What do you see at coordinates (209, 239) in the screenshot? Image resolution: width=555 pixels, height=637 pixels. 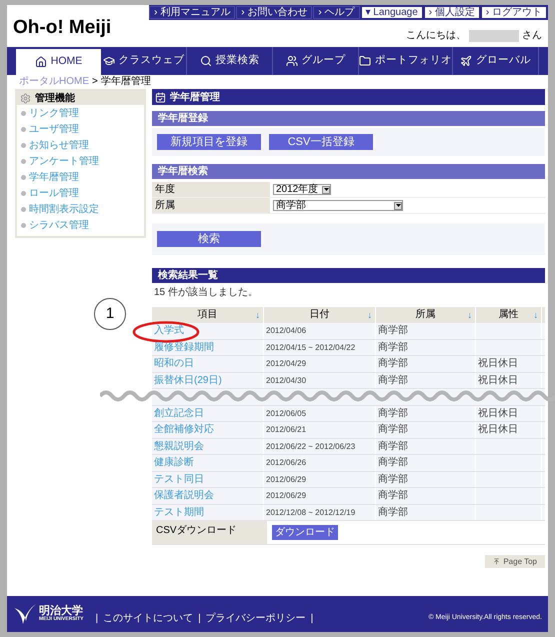 I see `search-button: 検索` at bounding box center [209, 239].